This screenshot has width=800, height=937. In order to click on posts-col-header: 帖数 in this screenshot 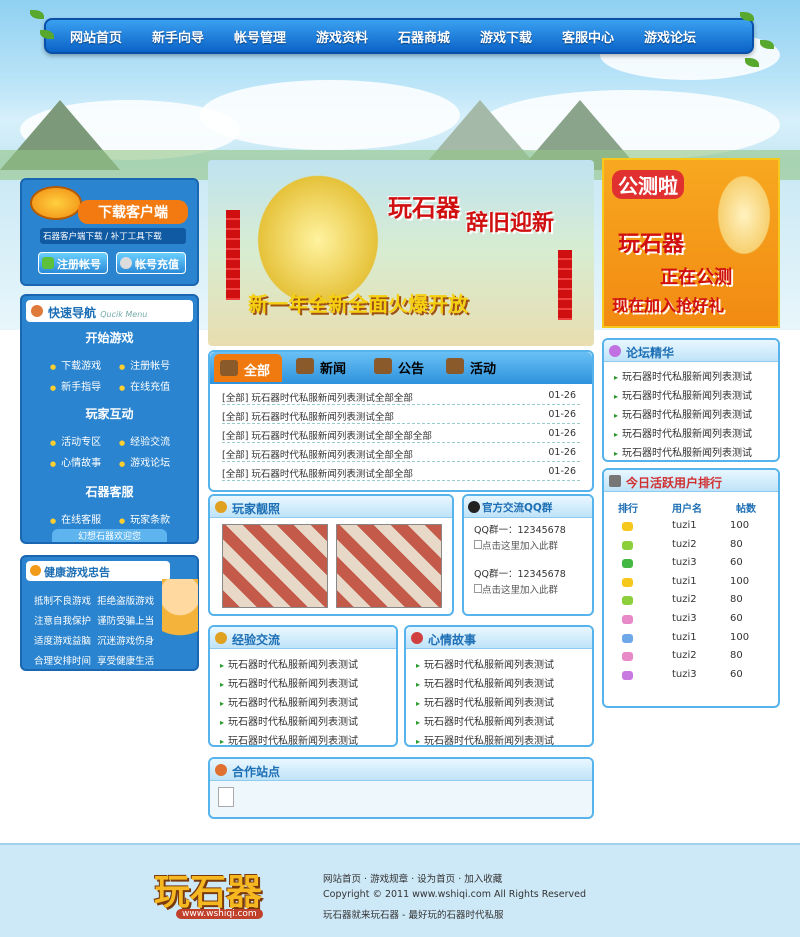, I will do `click(746, 509)`.